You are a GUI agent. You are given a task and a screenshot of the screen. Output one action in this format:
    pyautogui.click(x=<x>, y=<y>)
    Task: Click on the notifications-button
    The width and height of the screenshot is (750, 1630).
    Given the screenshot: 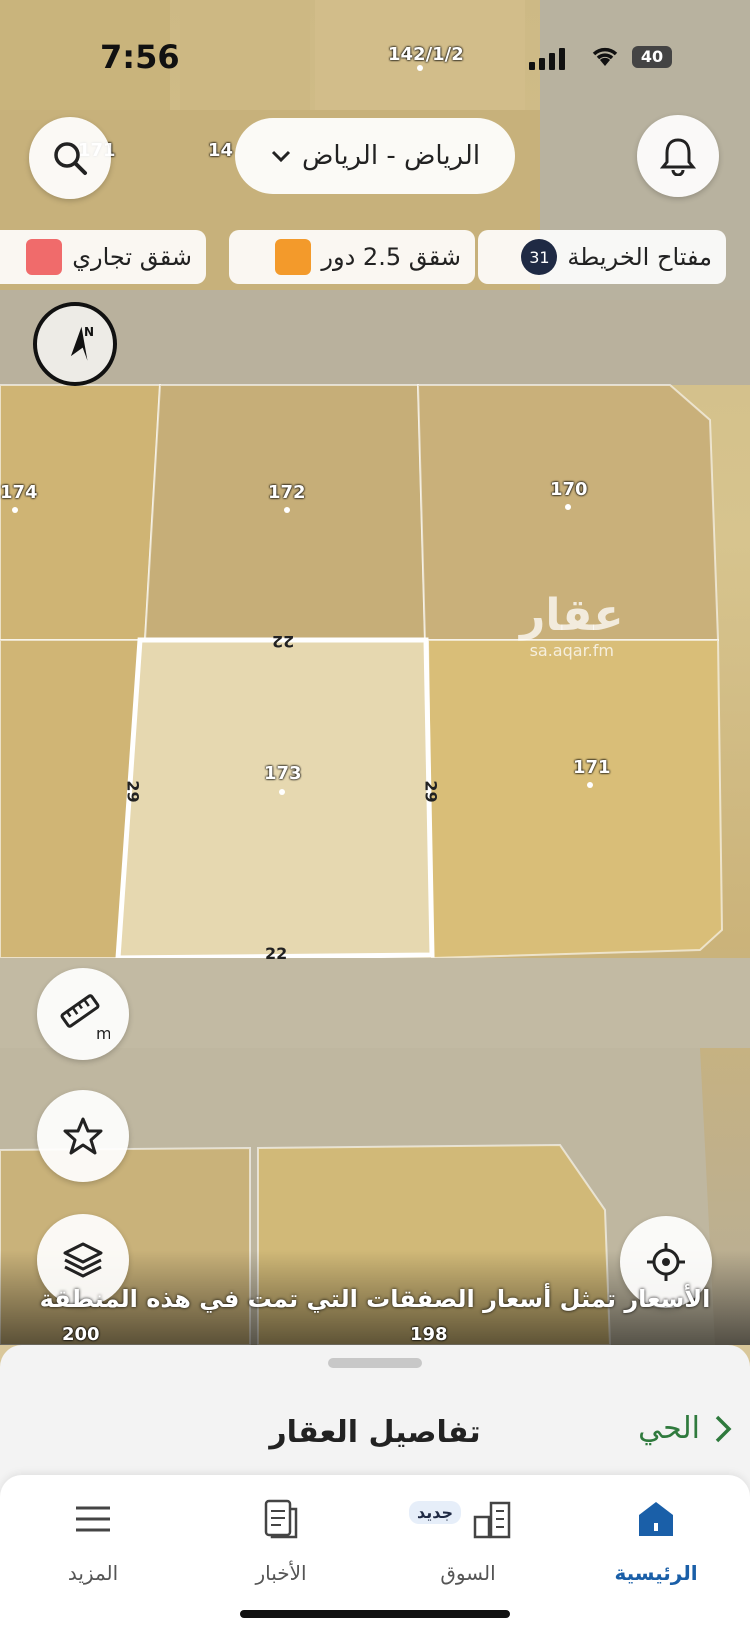 What is the action you would take?
    pyautogui.click(x=678, y=156)
    